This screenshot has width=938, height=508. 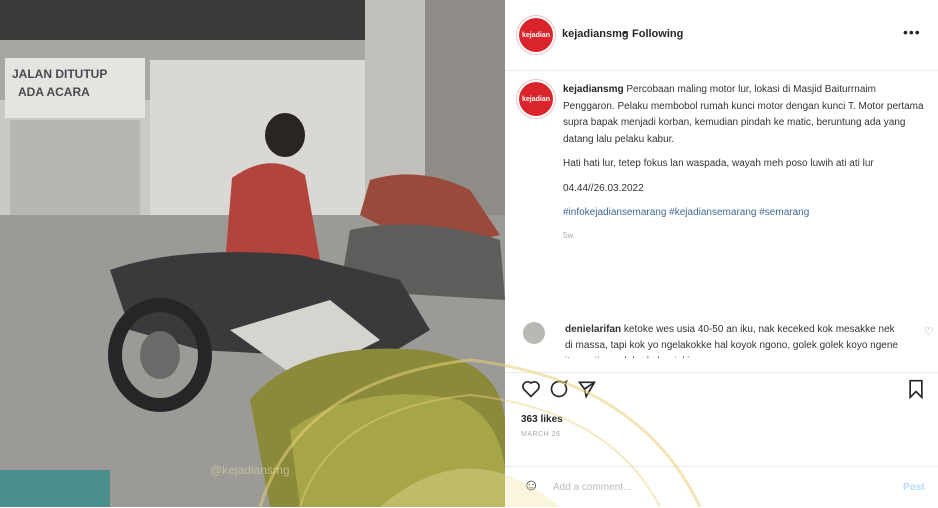 What do you see at coordinates (559, 391) in the screenshot?
I see `comment-icon` at bounding box center [559, 391].